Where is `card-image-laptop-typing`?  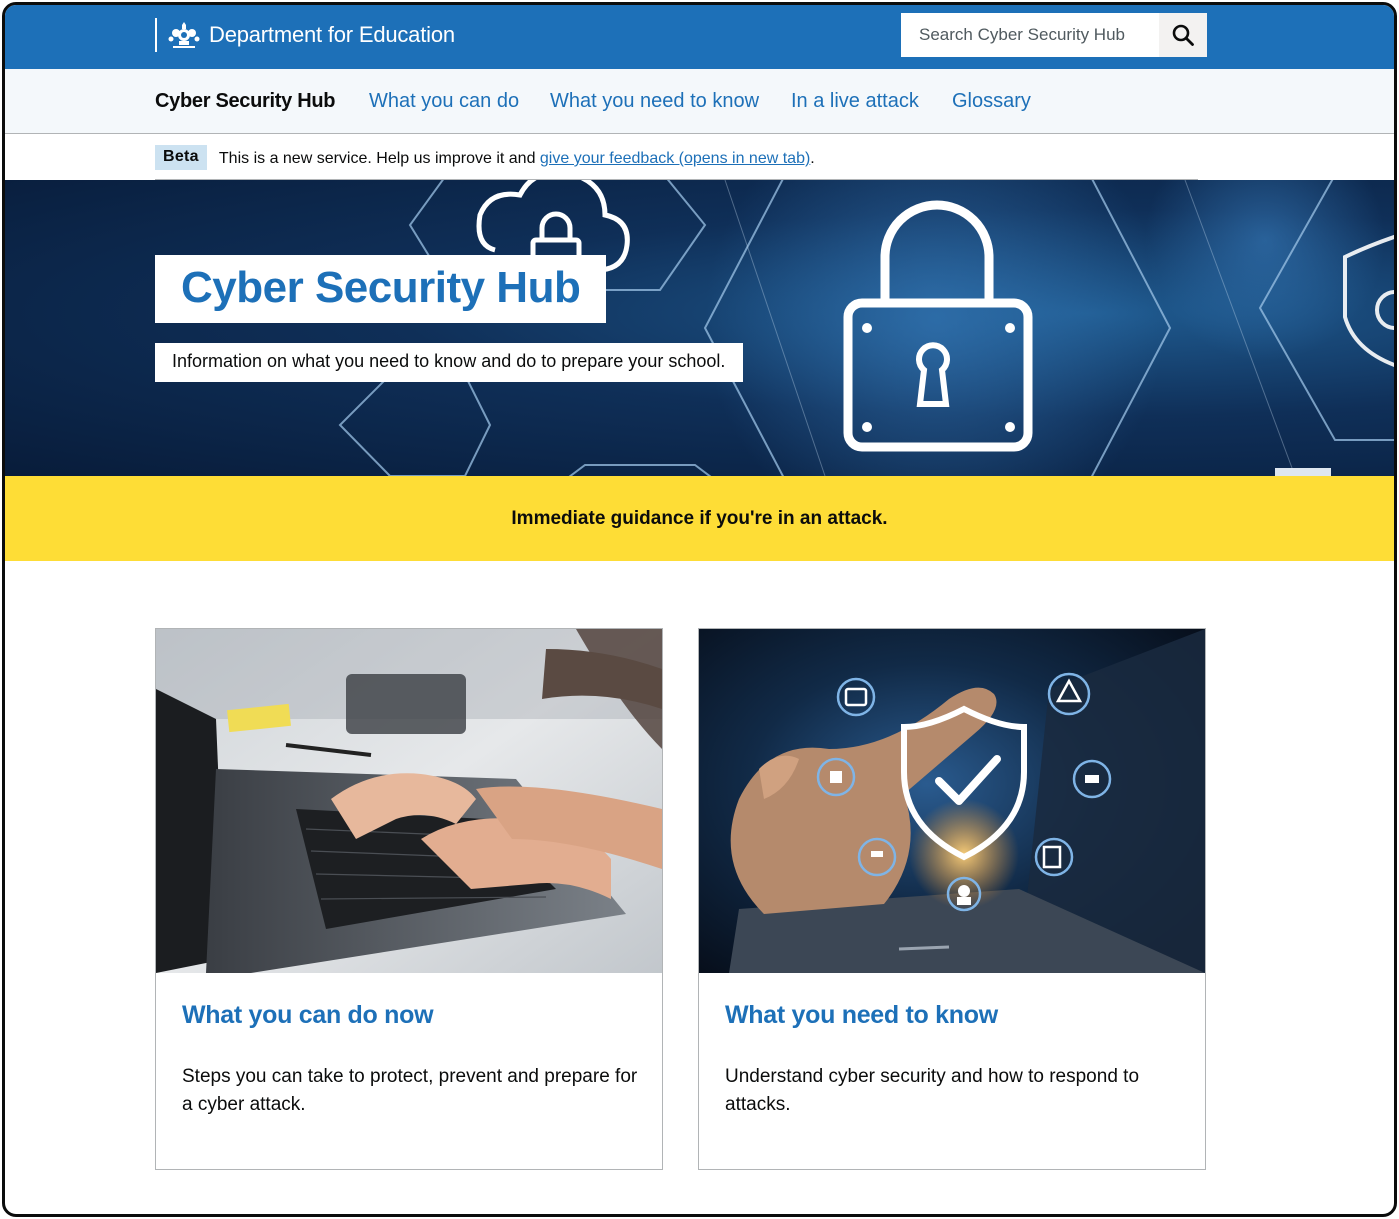
card-image-laptop-typing is located at coordinates (409, 801).